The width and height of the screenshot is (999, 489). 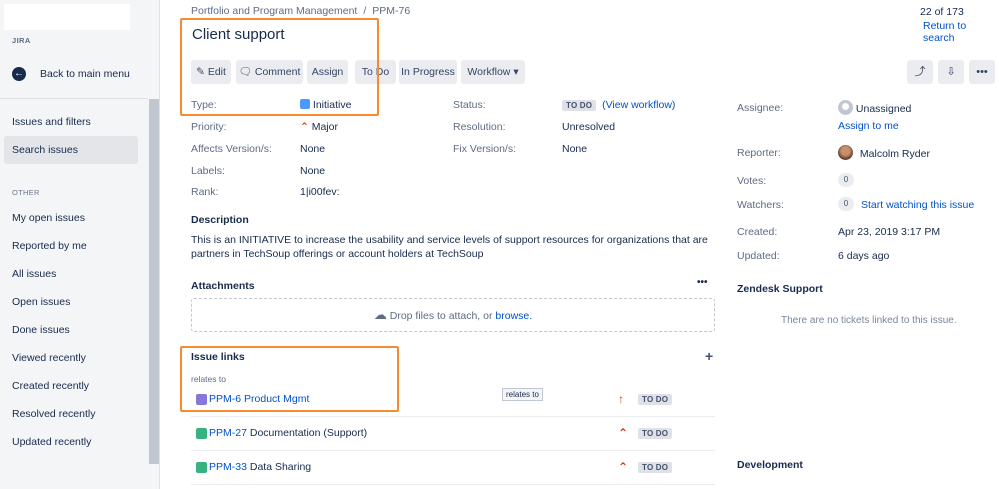 I want to click on sidebar-item-created-recently: Created recently, so click(x=50, y=386).